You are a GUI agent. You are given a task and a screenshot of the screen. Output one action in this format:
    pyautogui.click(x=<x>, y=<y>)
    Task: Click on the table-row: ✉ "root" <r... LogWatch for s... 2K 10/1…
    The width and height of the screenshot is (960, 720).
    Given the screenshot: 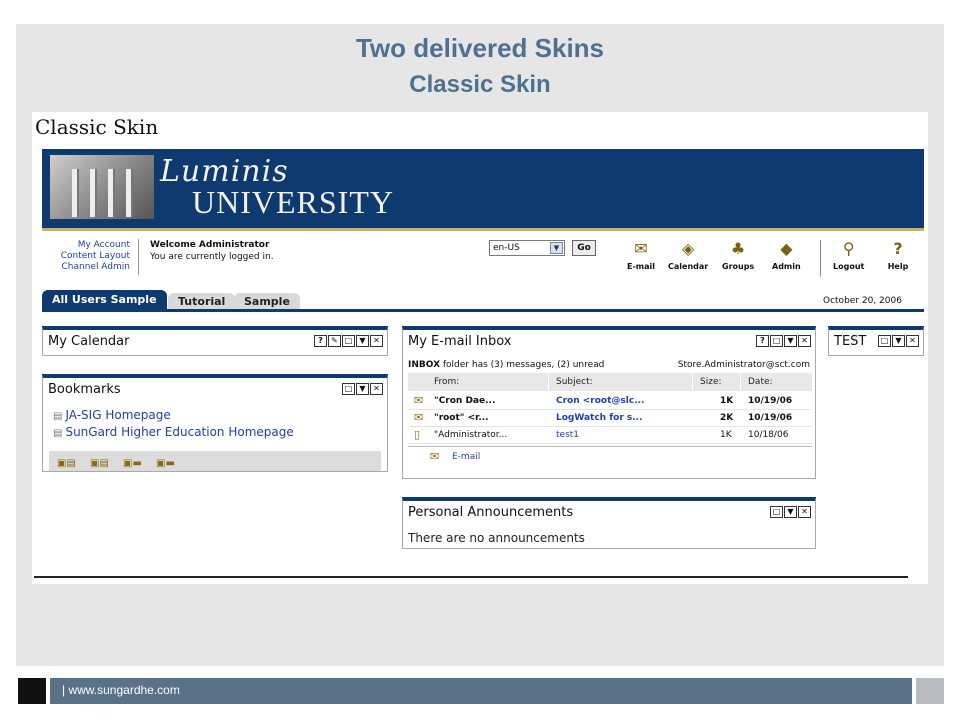 What is the action you would take?
    pyautogui.click(x=610, y=418)
    